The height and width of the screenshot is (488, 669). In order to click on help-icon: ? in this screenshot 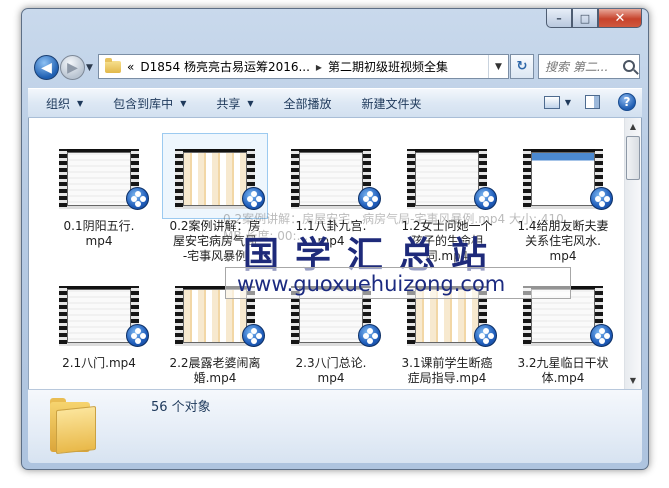, I will do `click(627, 102)`.